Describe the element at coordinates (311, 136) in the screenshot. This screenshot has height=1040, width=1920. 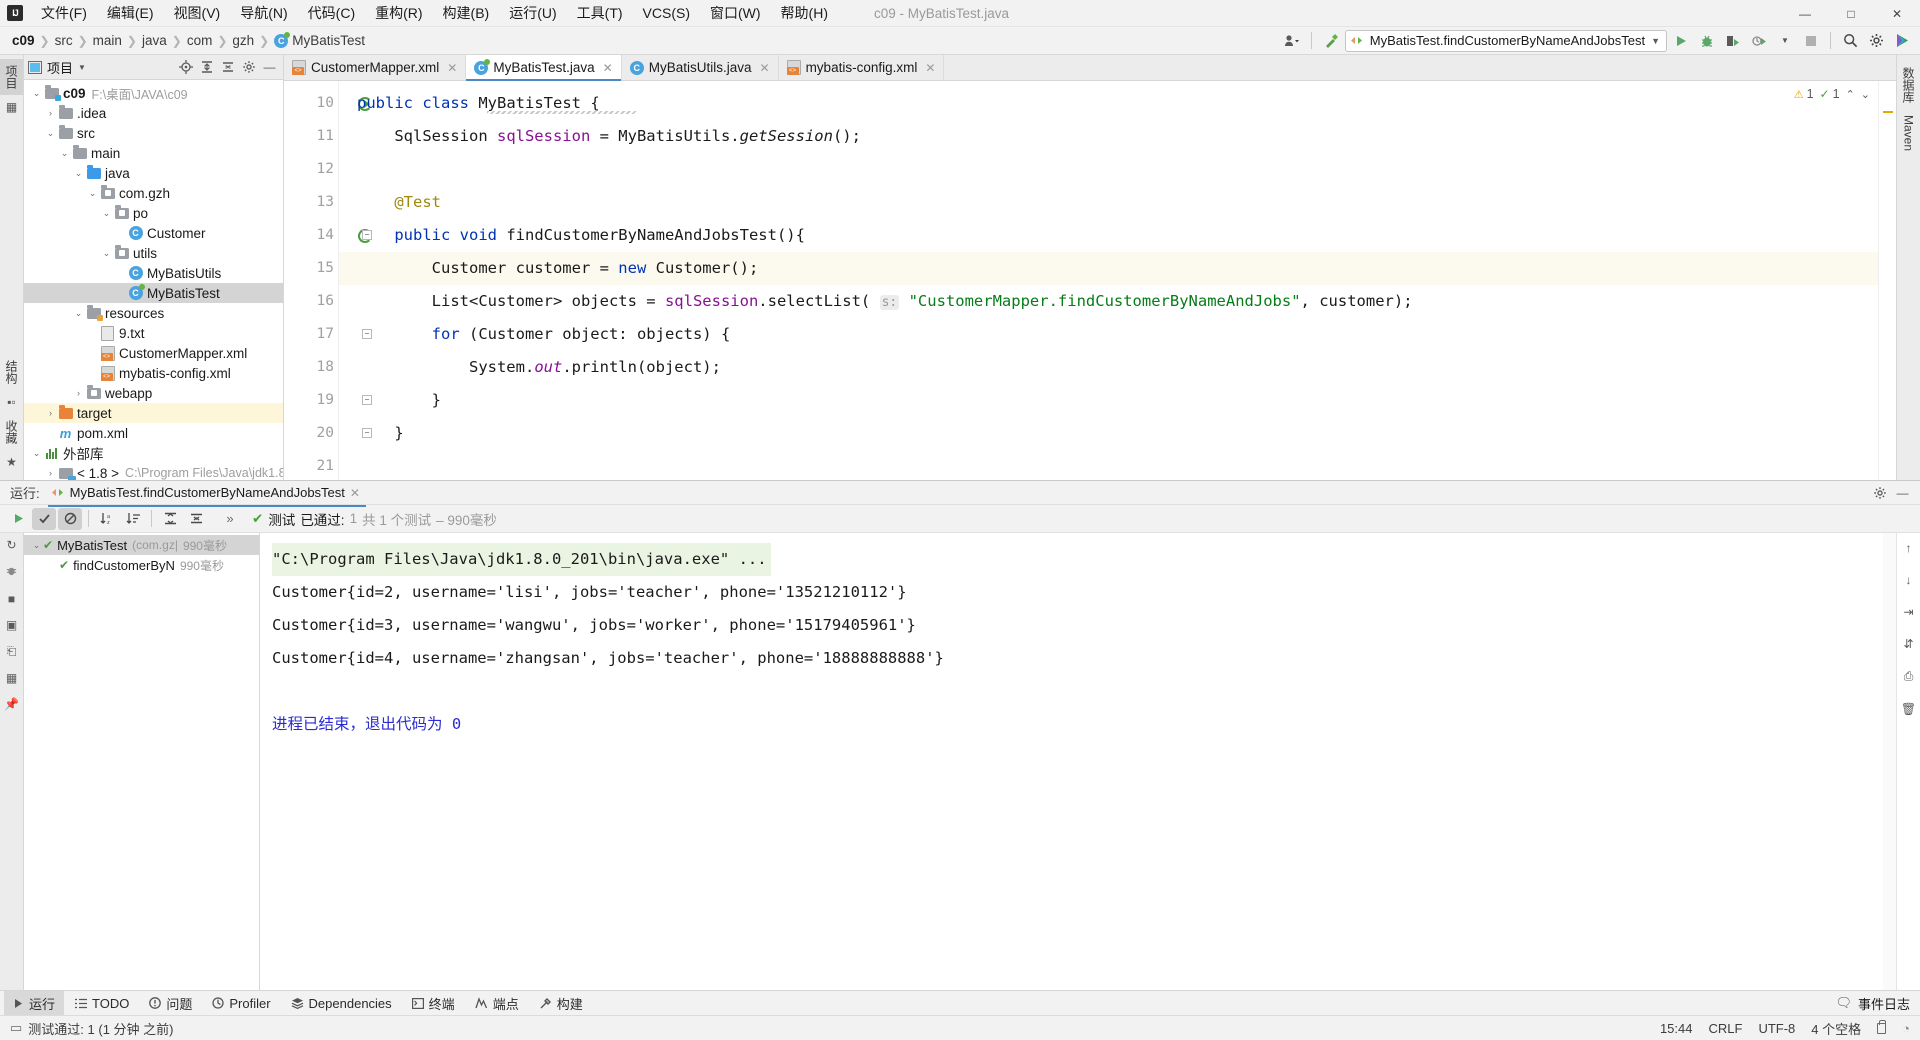
I see `gutter-line-11: 11` at that location.